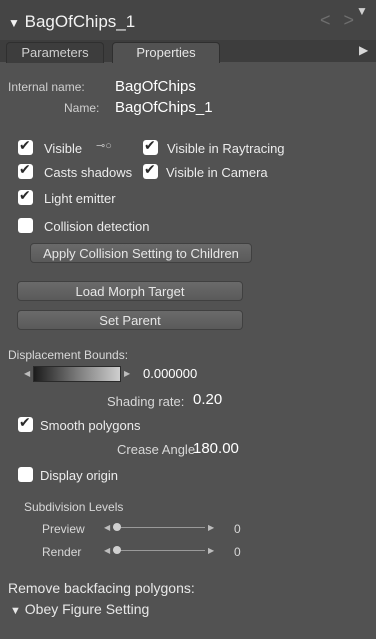  Describe the element at coordinates (107, 550) in the screenshot. I see `render-decrease-icon: ◀` at that location.